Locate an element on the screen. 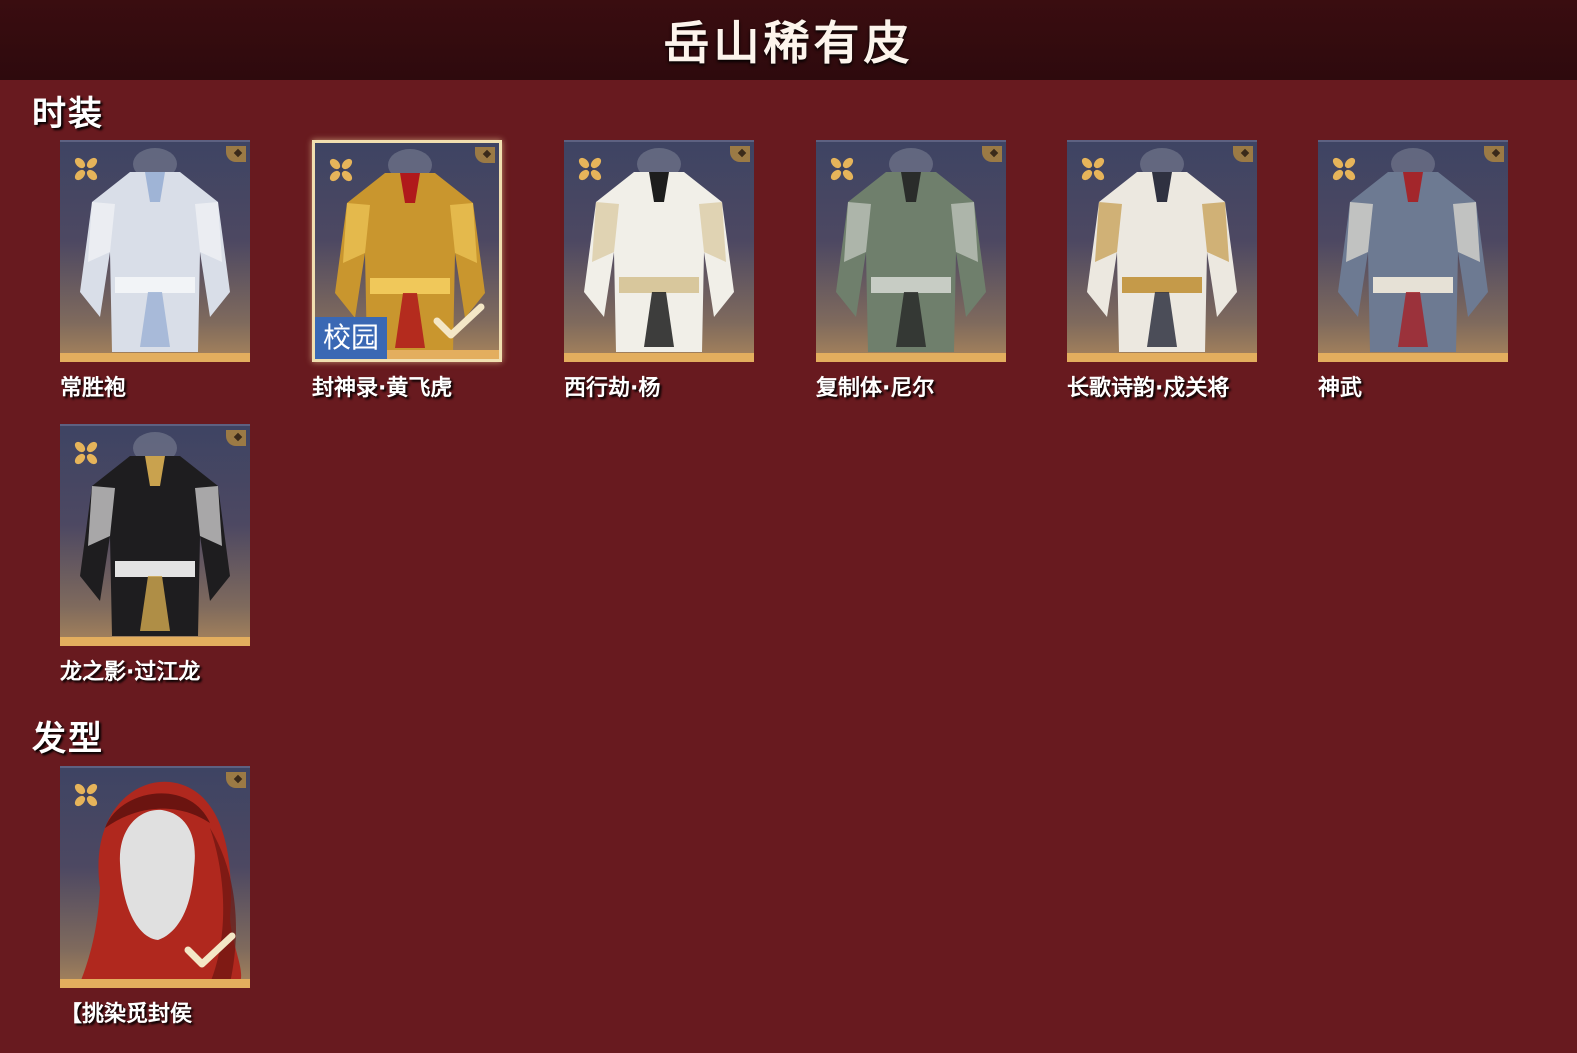  skin-card: 西行劫·杨 is located at coordinates (659, 271).